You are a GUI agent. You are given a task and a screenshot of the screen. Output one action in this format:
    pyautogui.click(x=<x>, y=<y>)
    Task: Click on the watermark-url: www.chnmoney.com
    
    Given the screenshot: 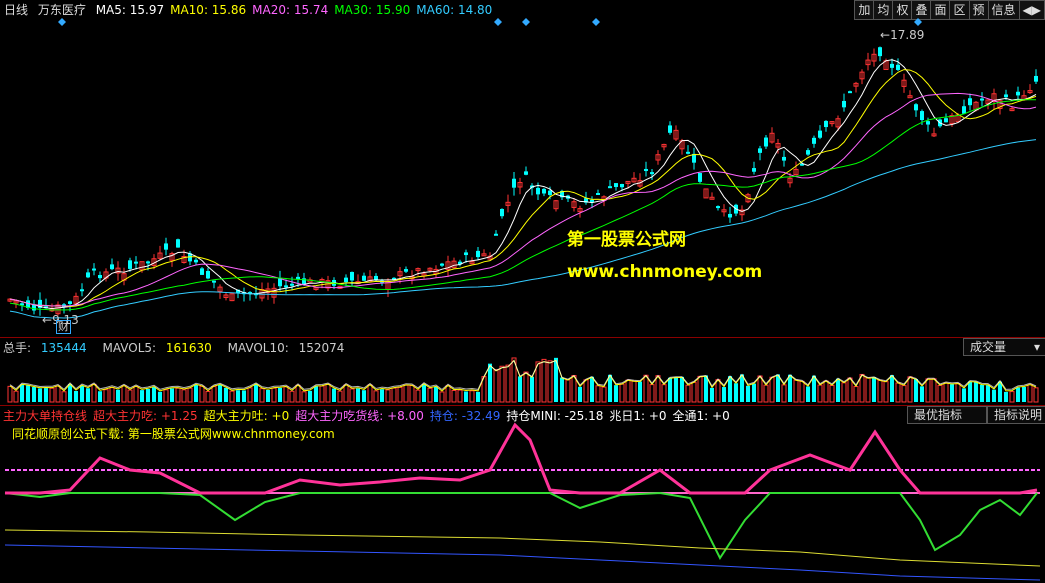 What is the action you would take?
    pyautogui.click(x=665, y=272)
    